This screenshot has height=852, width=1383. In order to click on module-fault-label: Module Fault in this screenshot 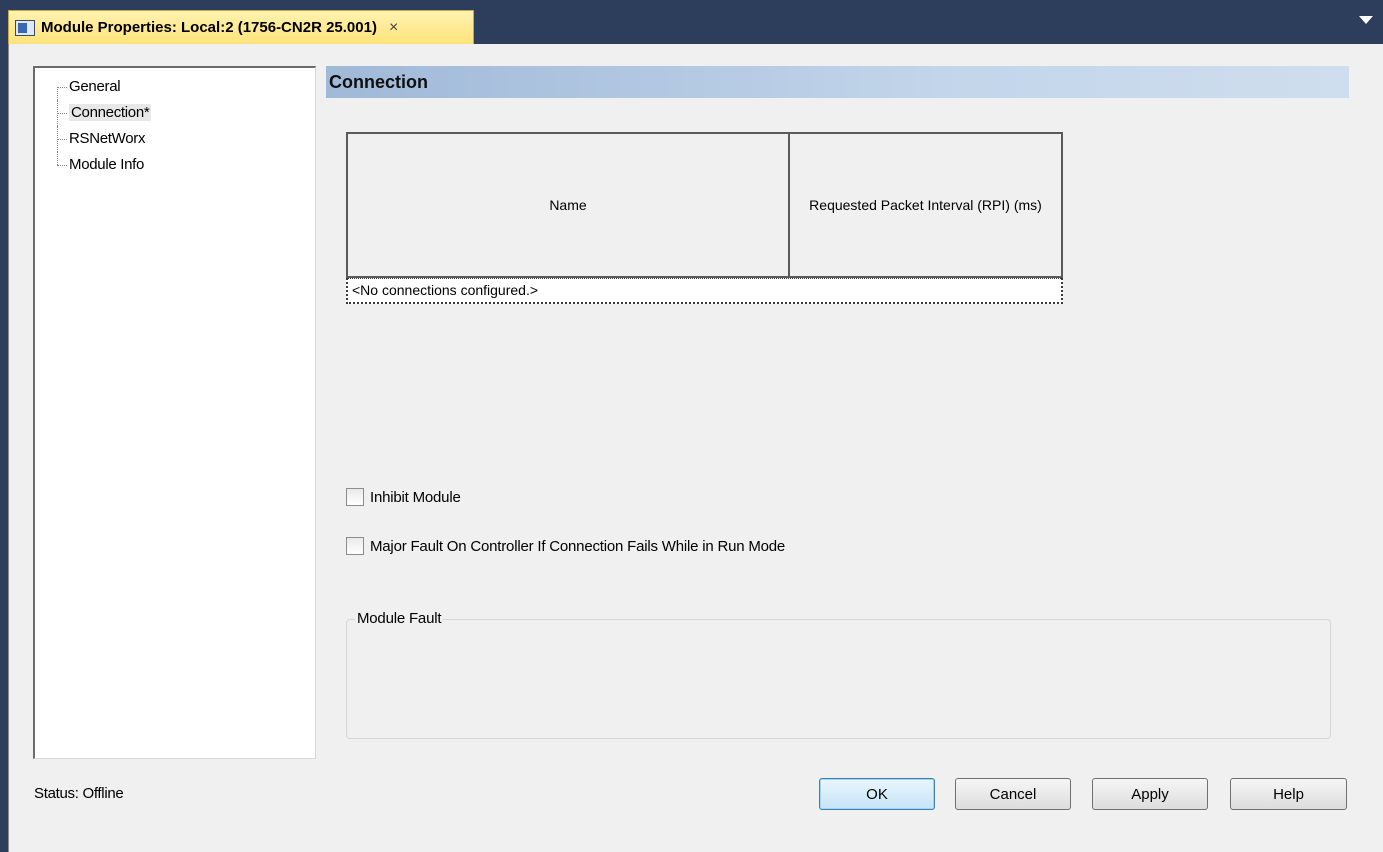, I will do `click(399, 618)`.